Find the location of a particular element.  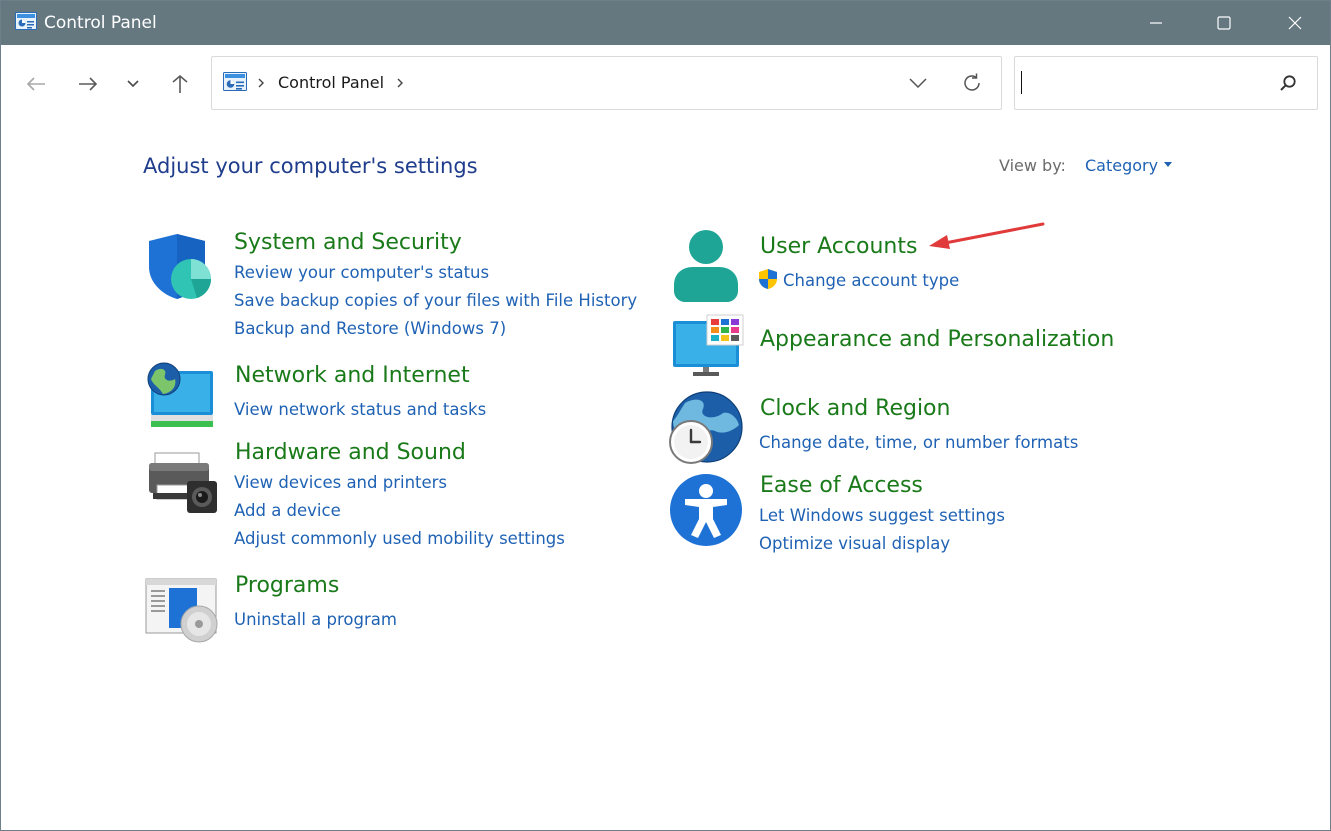

search-input is located at coordinates (1147, 83).